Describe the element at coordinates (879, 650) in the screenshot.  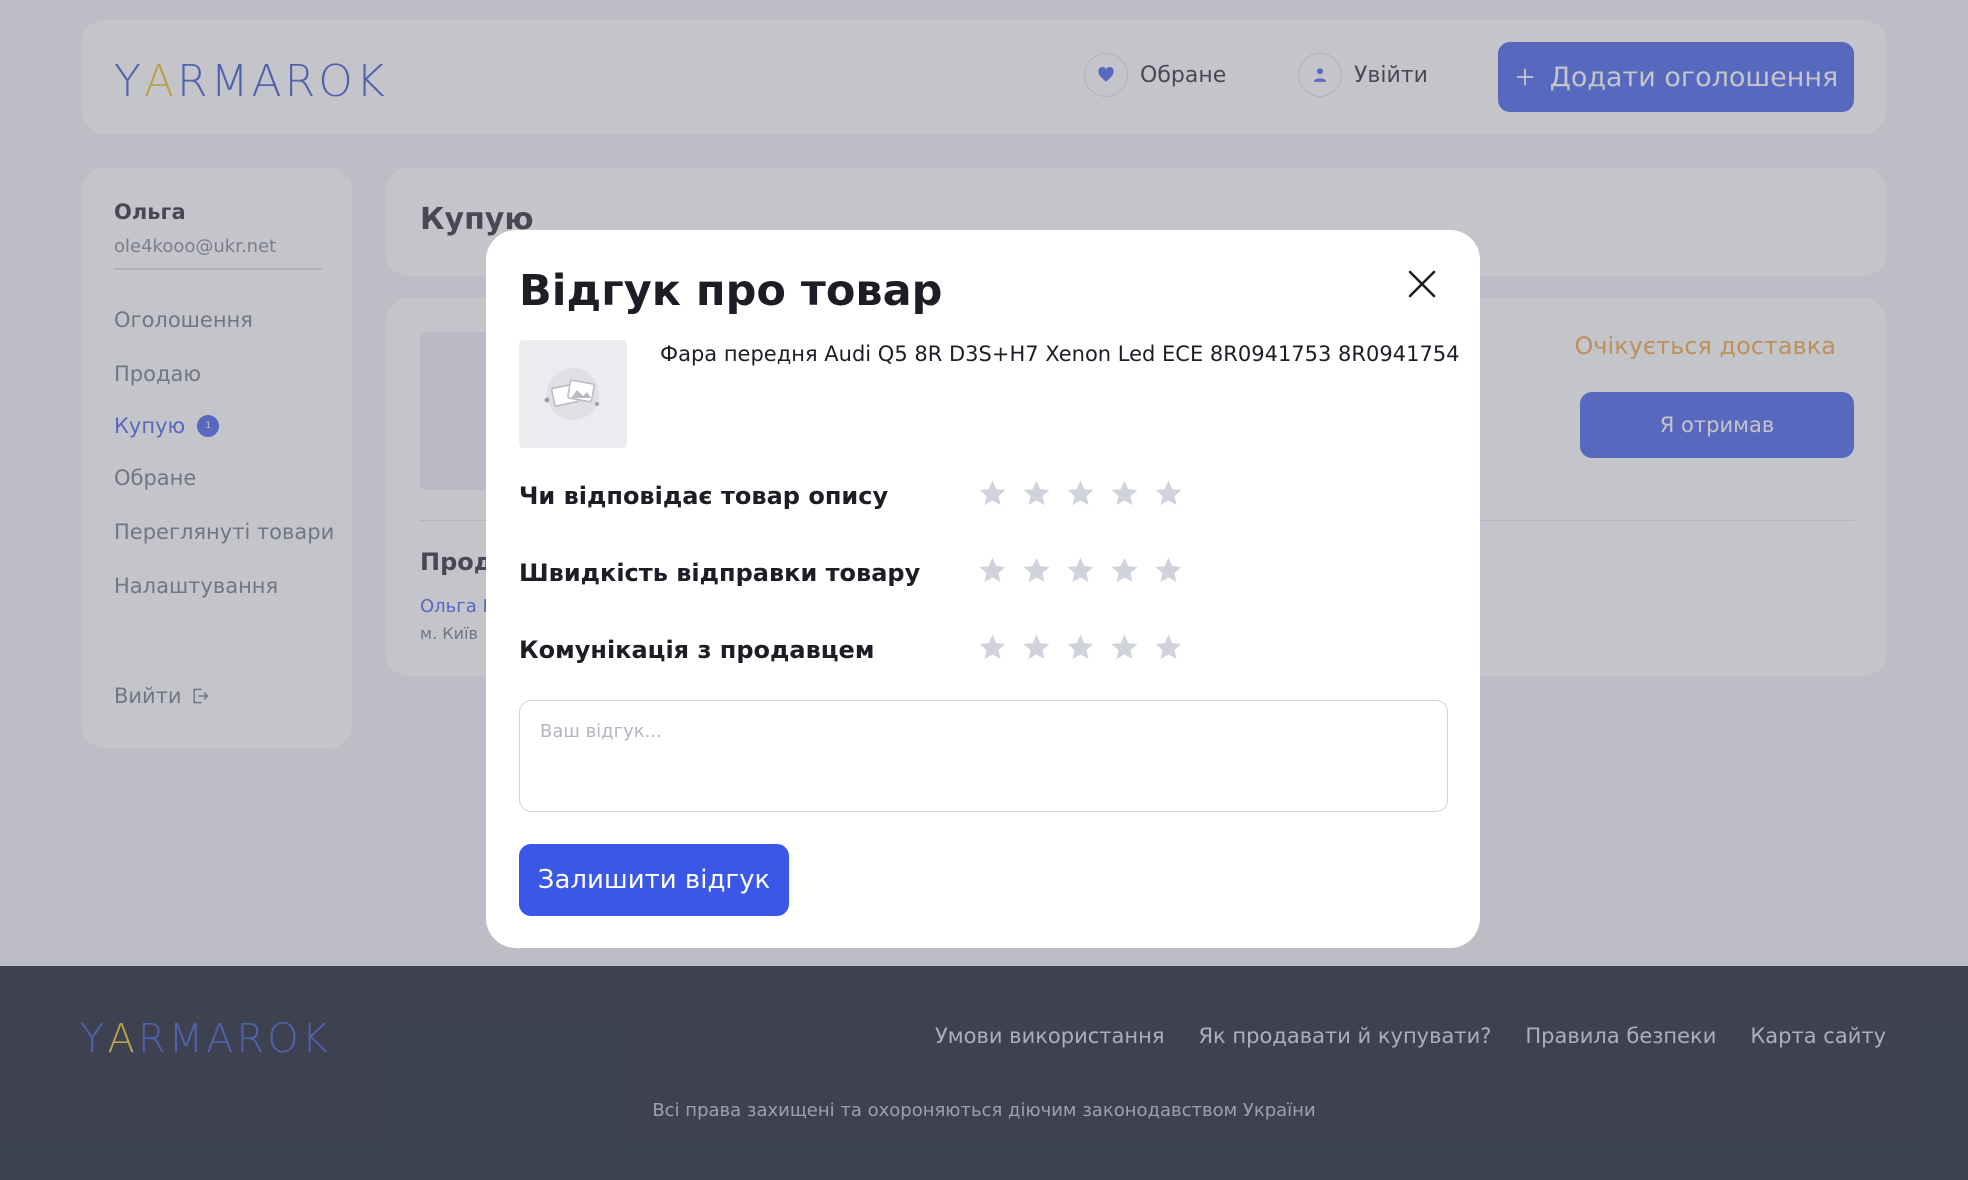
I see `rating-communication: Комунікація з продавцем` at that location.